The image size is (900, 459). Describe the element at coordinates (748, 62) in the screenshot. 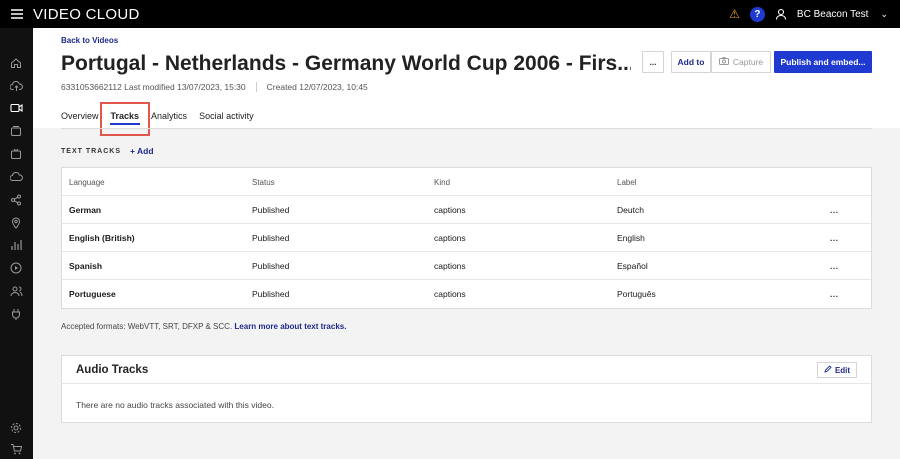

I see `capture-label: Capture` at that location.